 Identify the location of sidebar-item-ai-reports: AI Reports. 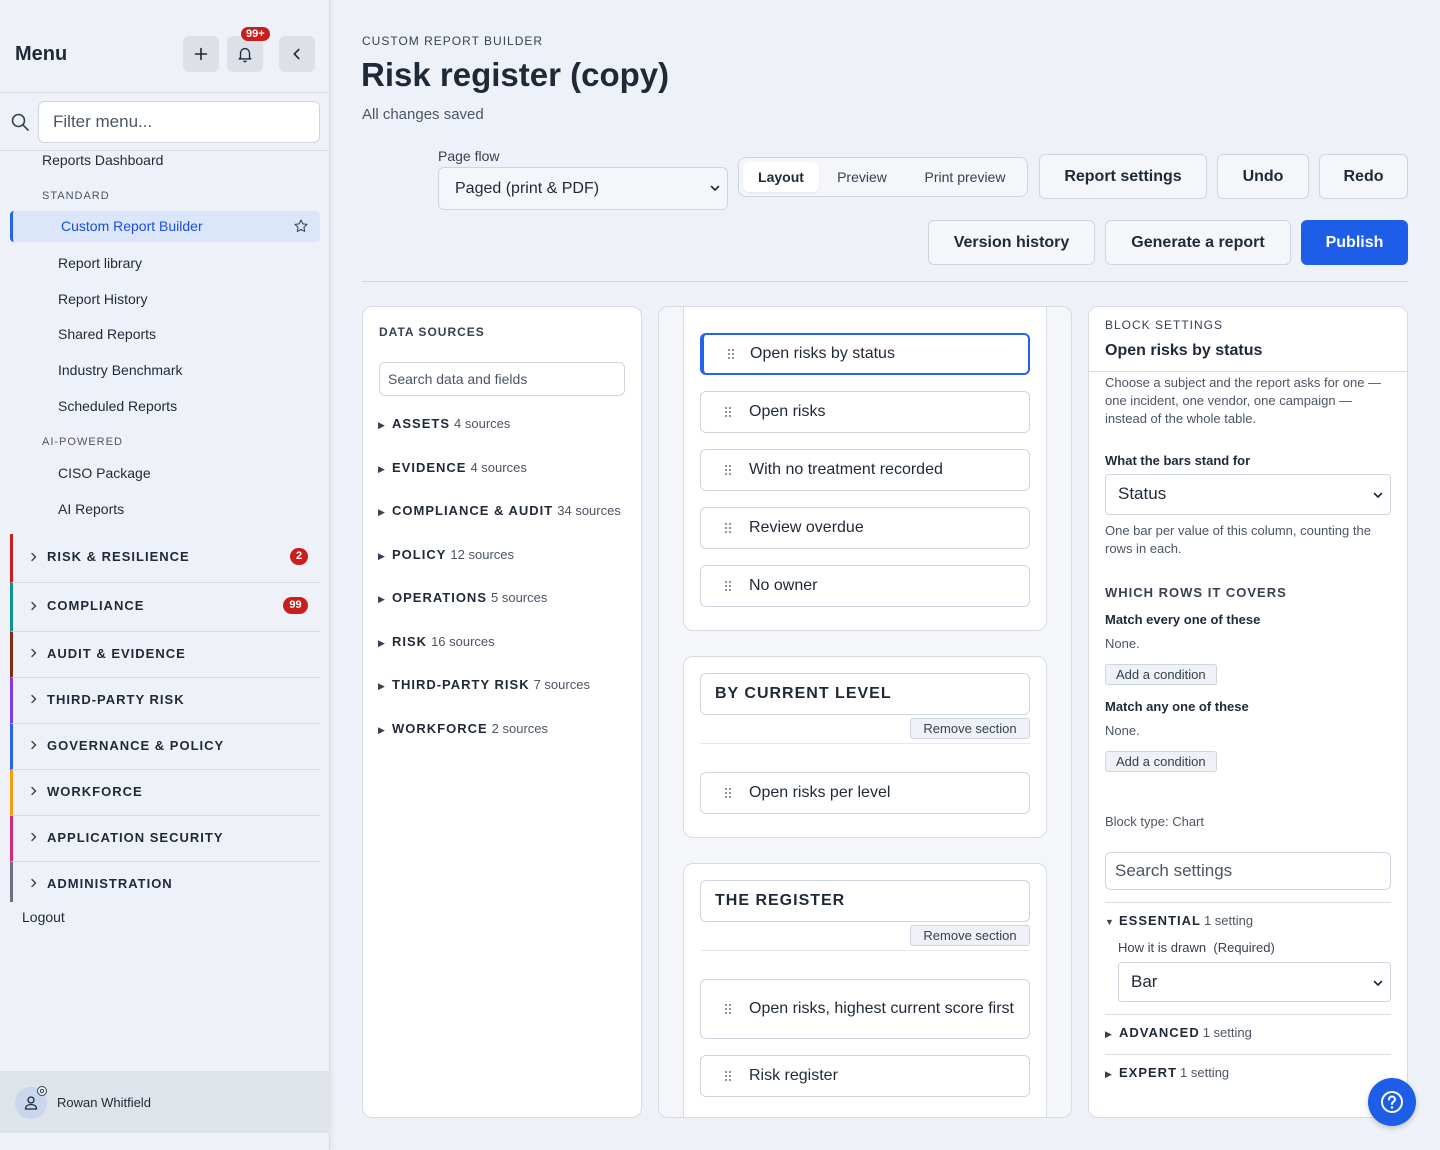
(91, 509).